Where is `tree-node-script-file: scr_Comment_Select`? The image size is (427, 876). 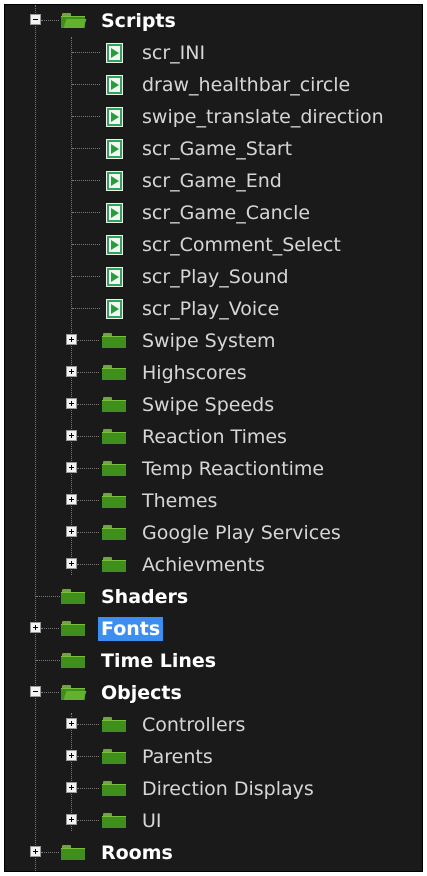 tree-node-script-file: scr_Comment_Select is located at coordinates (213, 245).